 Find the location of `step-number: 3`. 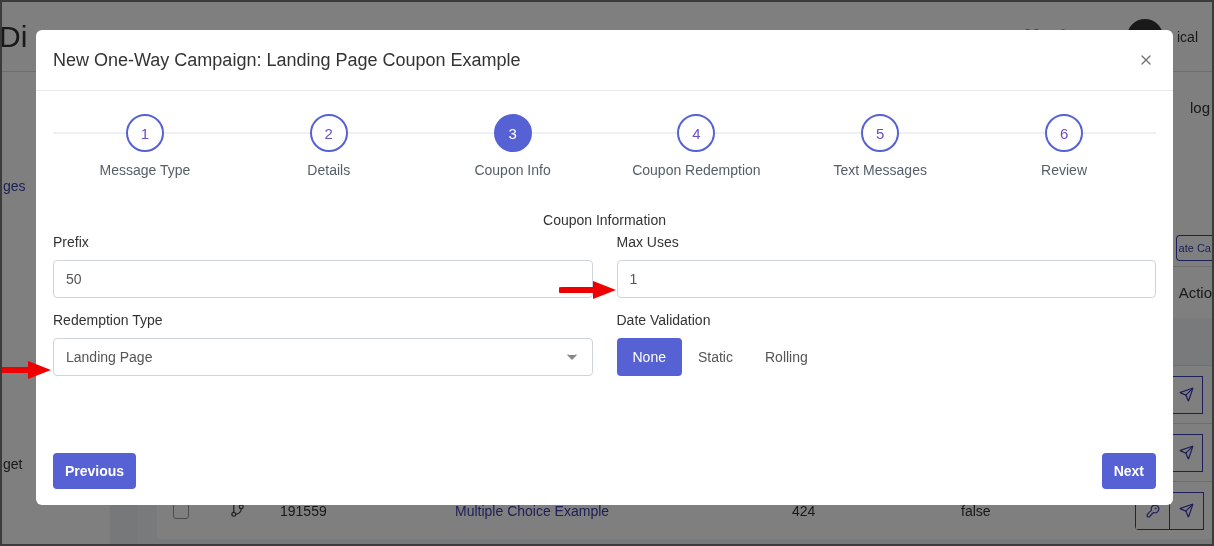

step-number: 3 is located at coordinates (512, 133).